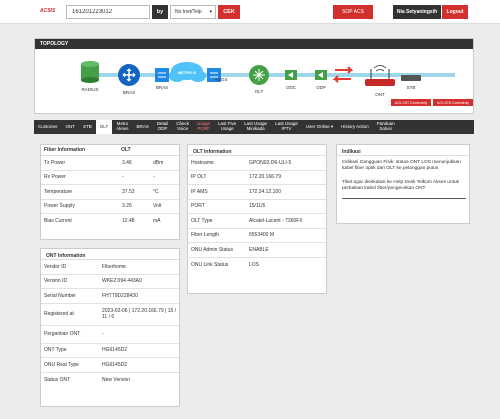 The image size is (500, 419). Describe the element at coordinates (404, 198) in the screenshot. I see `indikasi-divider` at that location.